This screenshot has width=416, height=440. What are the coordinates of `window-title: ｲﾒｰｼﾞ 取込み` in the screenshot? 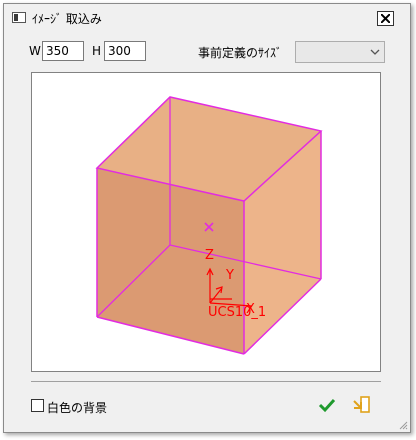 It's located at (67, 19).